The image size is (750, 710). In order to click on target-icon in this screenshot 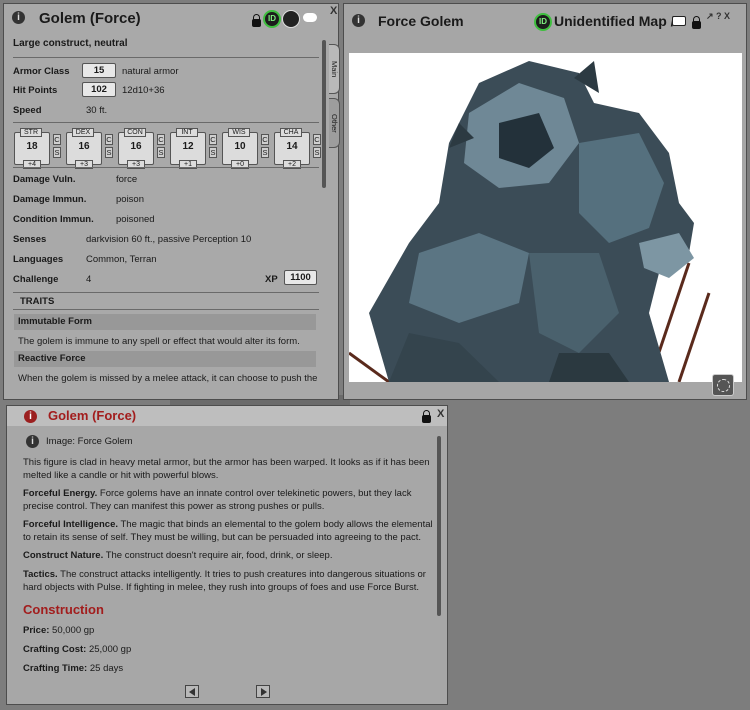, I will do `click(723, 385)`.